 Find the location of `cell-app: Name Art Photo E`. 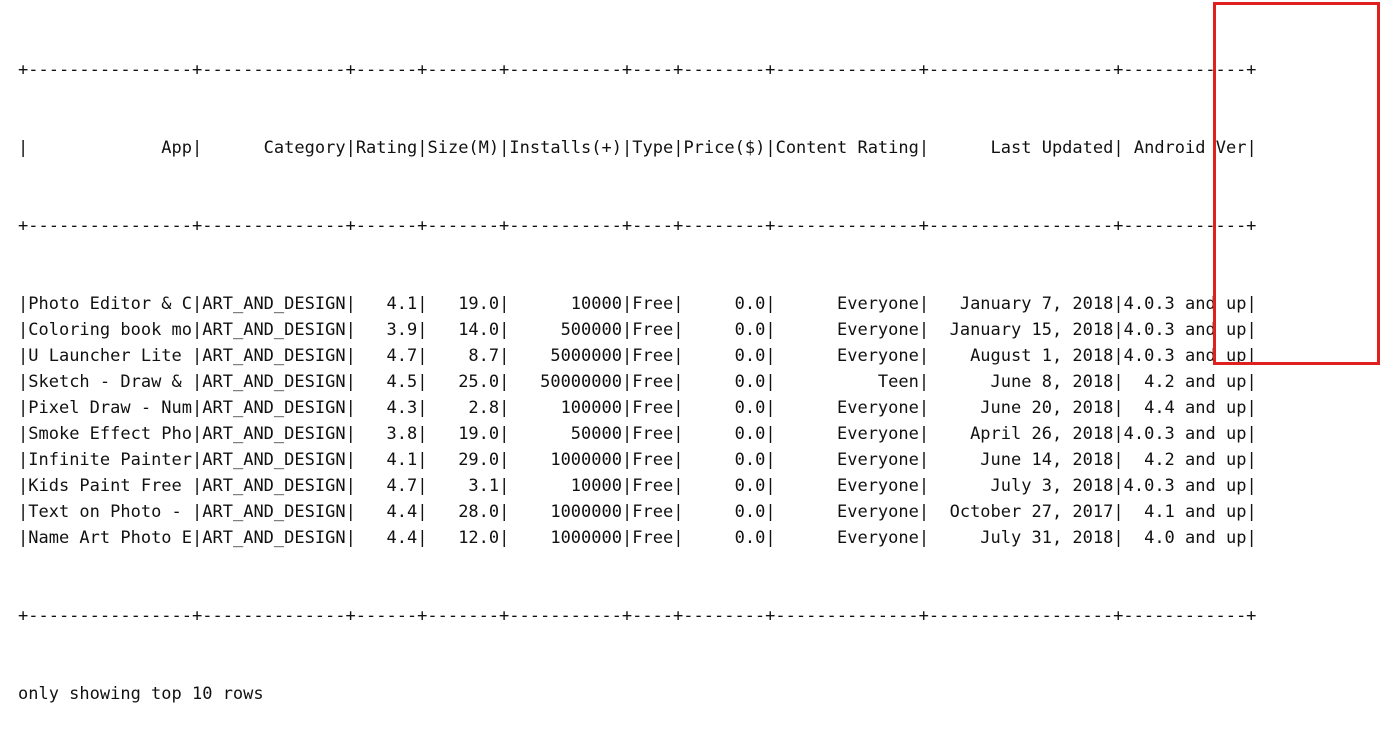

cell-app: Name Art Photo E is located at coordinates (110, 538).